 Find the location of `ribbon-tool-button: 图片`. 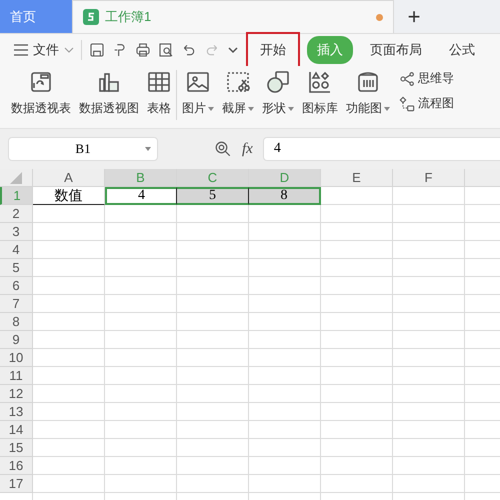

ribbon-tool-button: 图片 is located at coordinates (198, 93).